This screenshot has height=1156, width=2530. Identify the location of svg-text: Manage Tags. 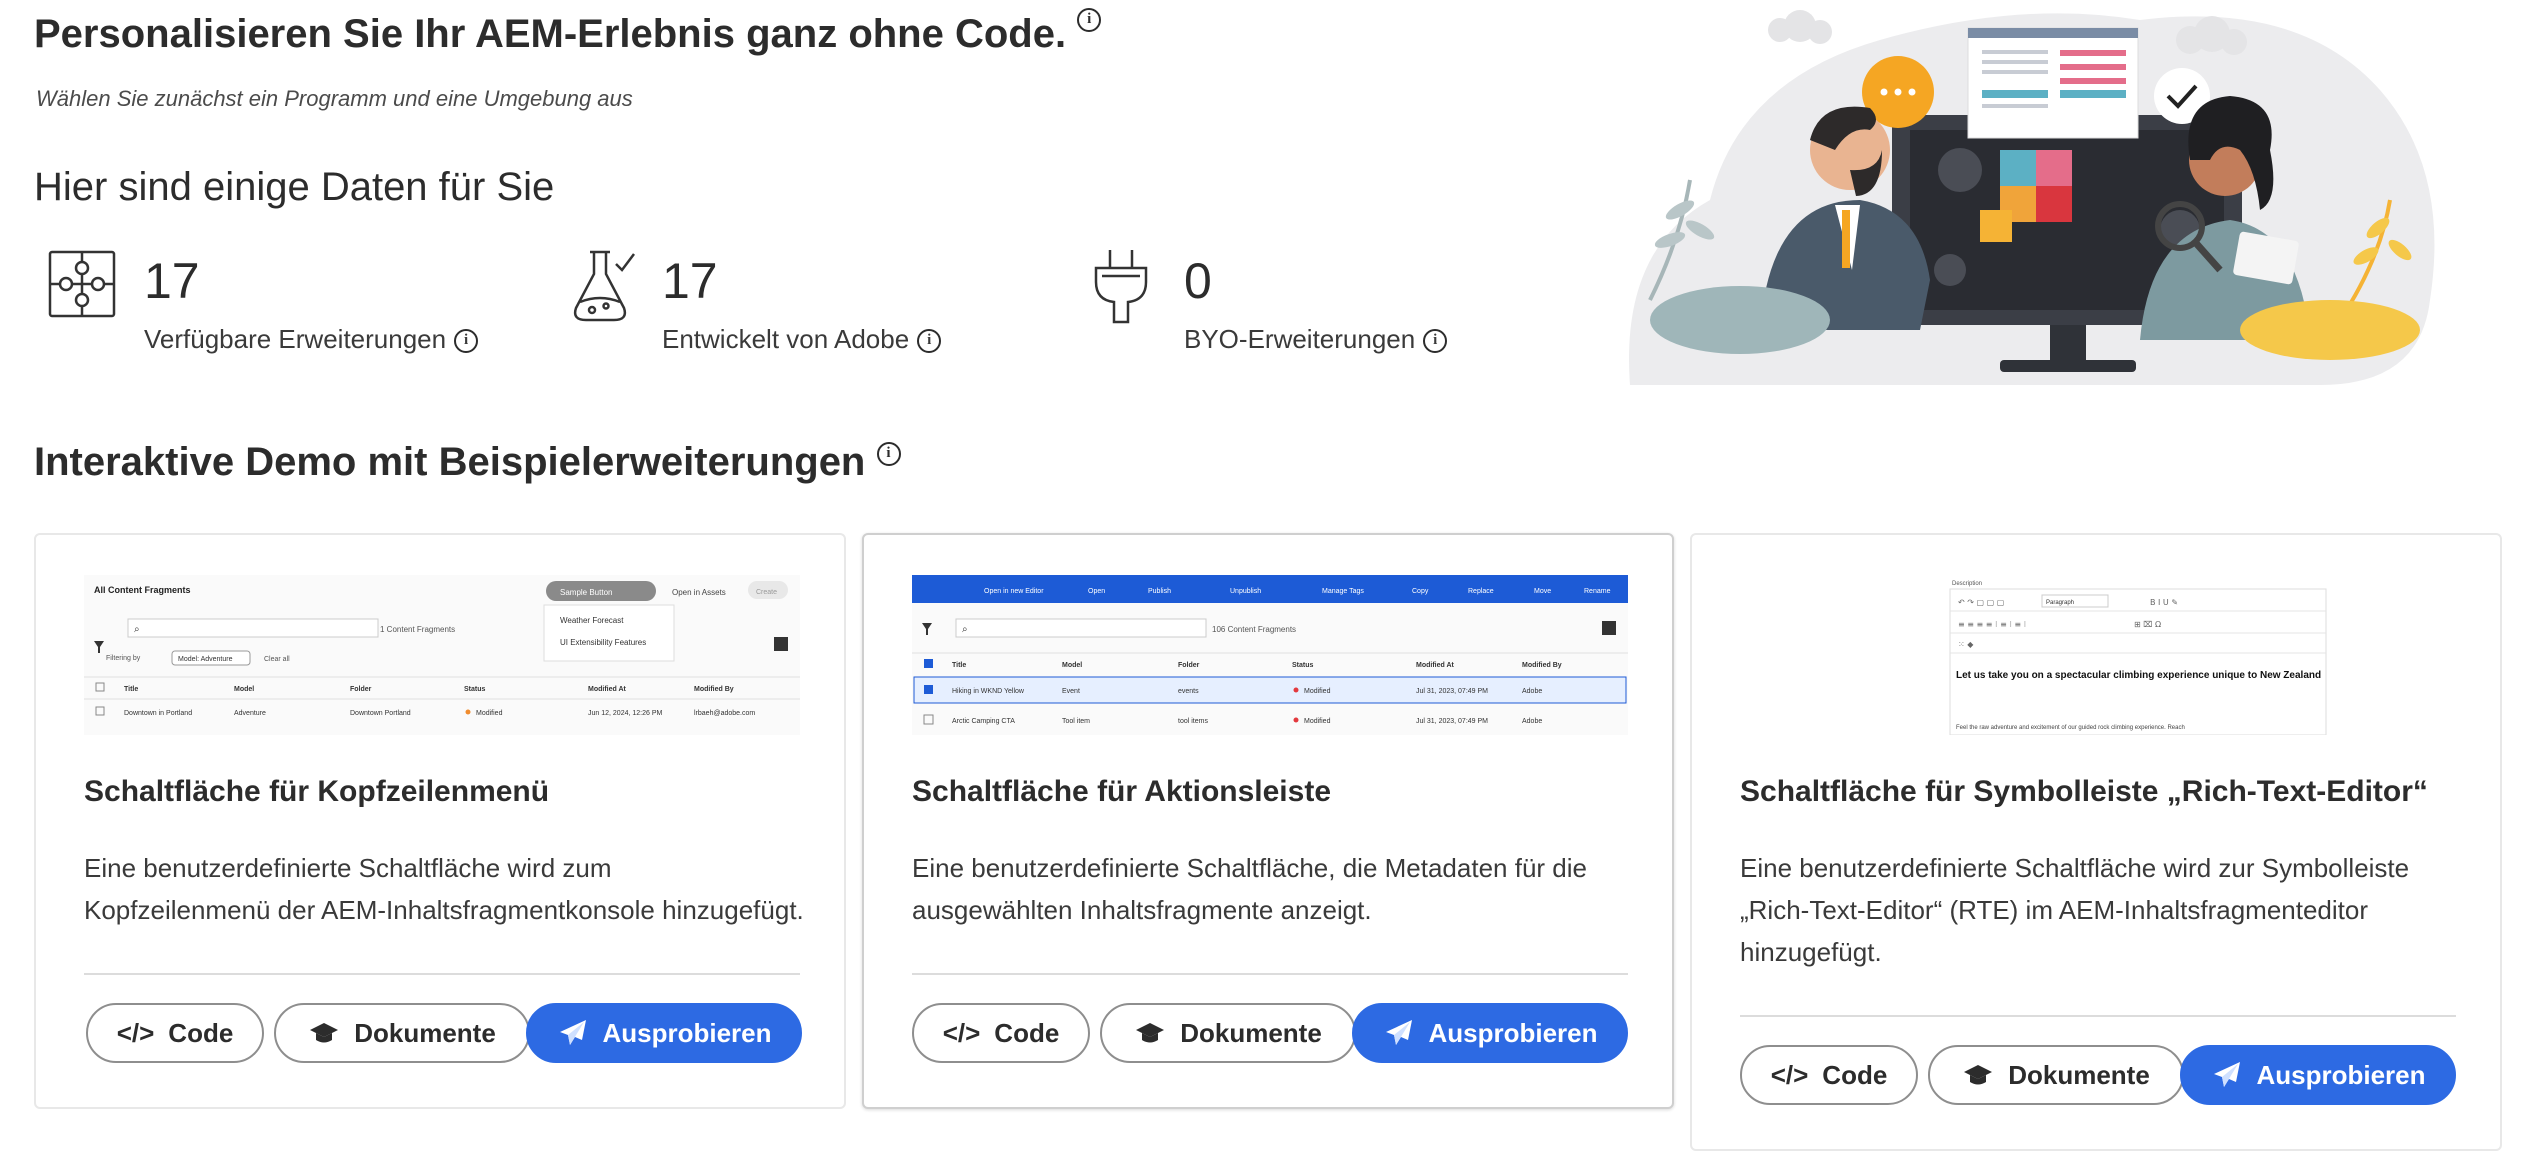
(1343, 591).